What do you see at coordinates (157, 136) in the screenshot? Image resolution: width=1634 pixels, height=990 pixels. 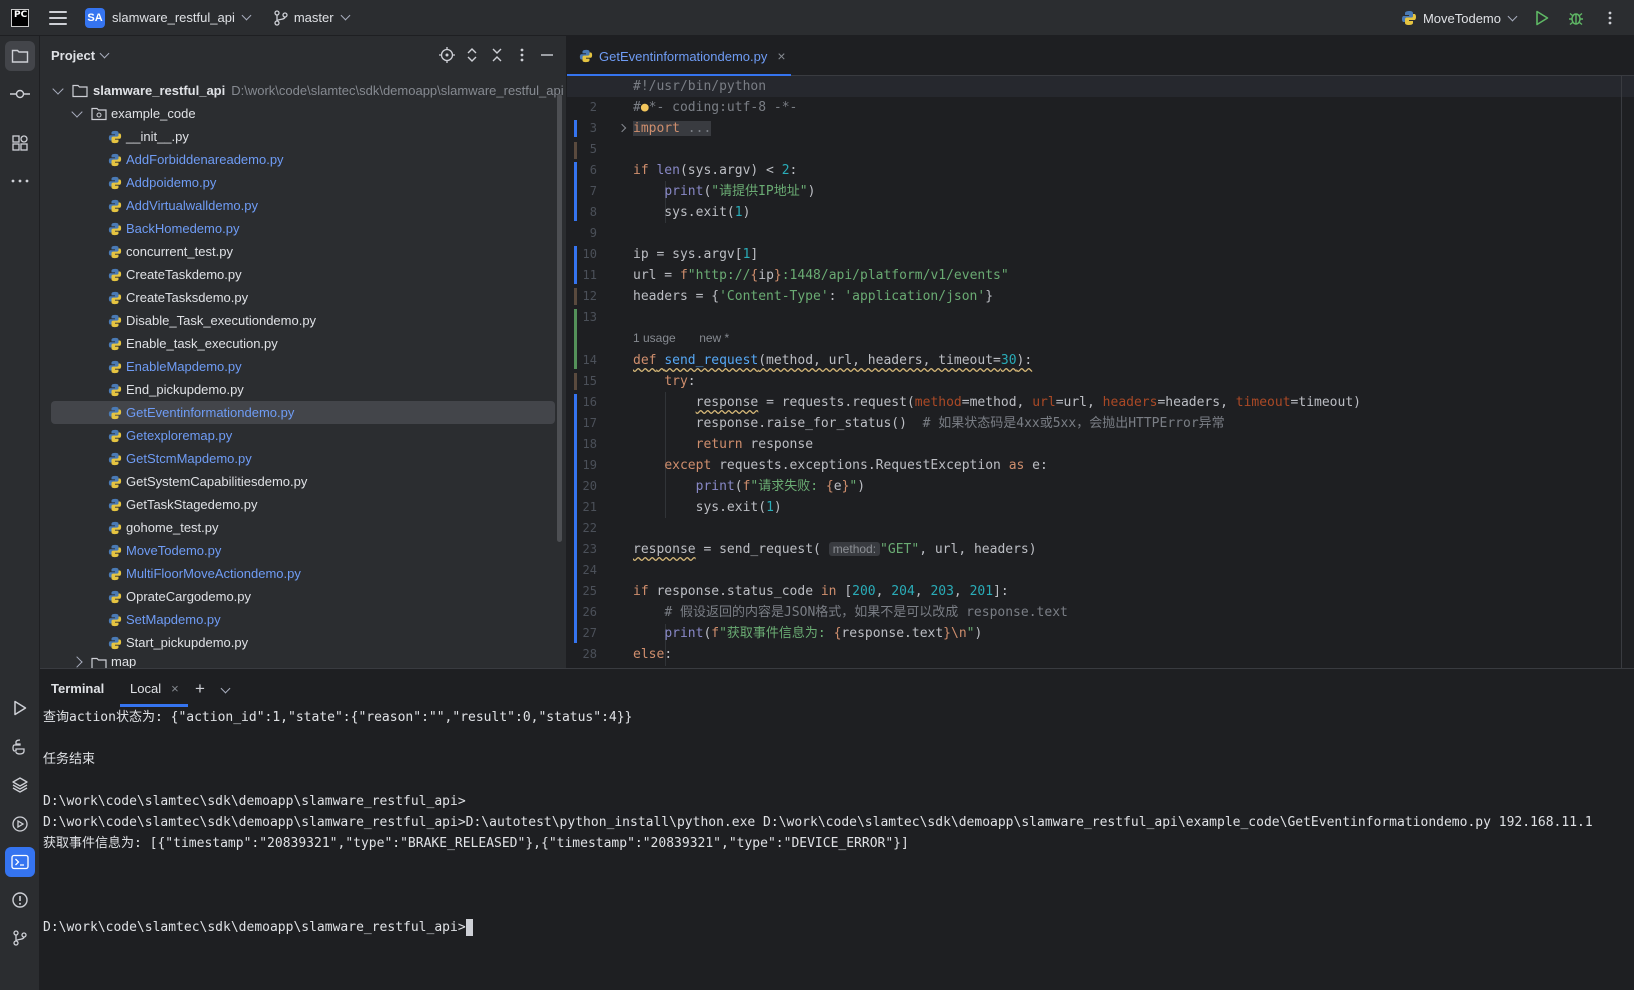 I see `file-name: __init__.py` at bounding box center [157, 136].